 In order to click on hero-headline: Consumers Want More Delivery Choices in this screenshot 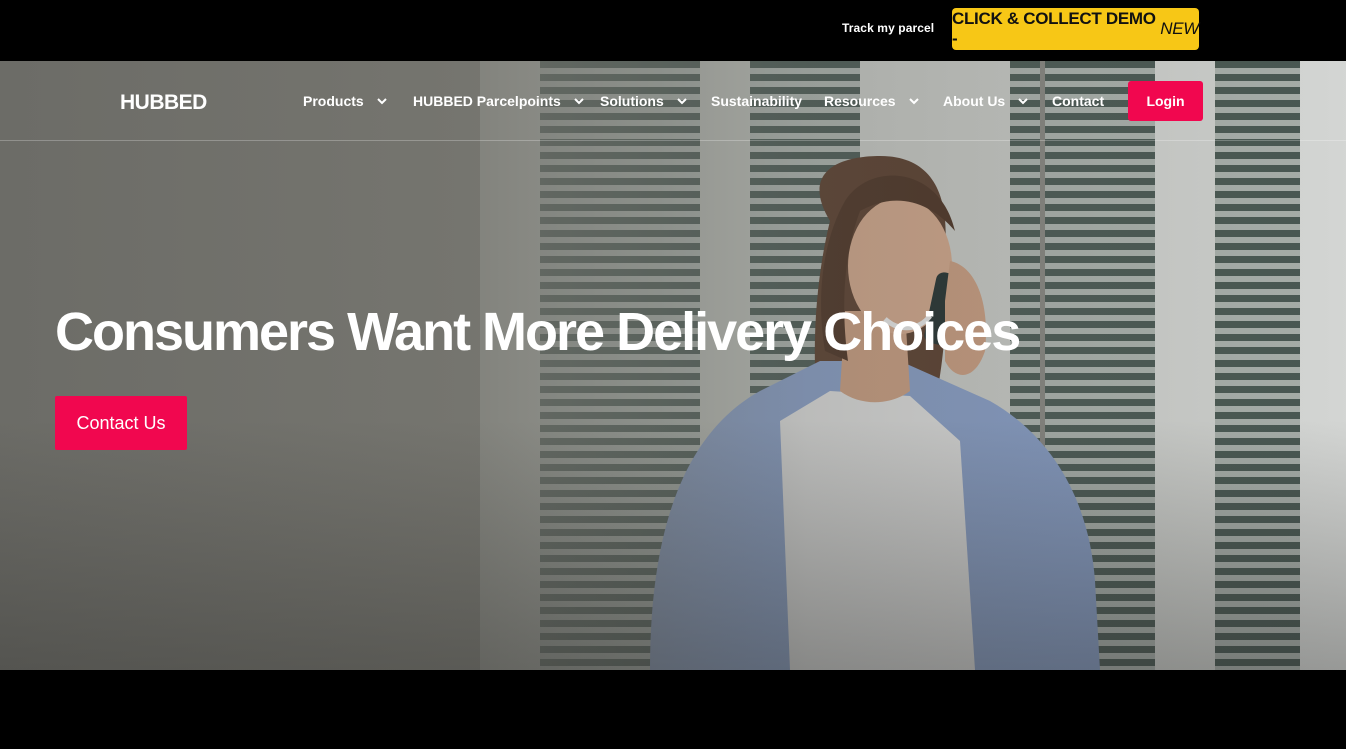, I will do `click(538, 332)`.